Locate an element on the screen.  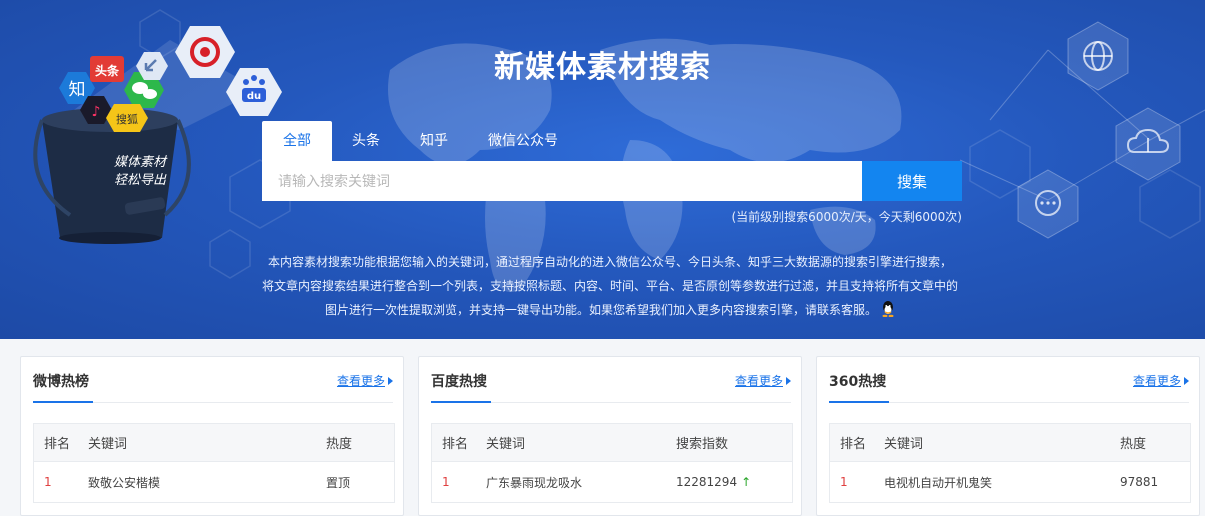
svg-text: 搜狐 is located at coordinates (127, 119).